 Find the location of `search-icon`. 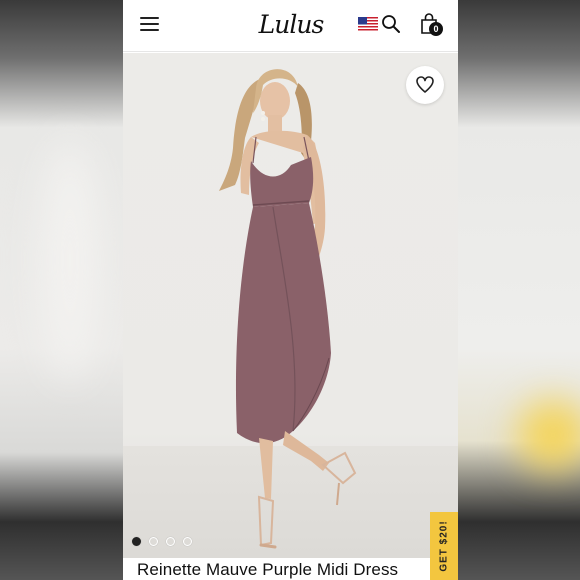

search-icon is located at coordinates (391, 24).